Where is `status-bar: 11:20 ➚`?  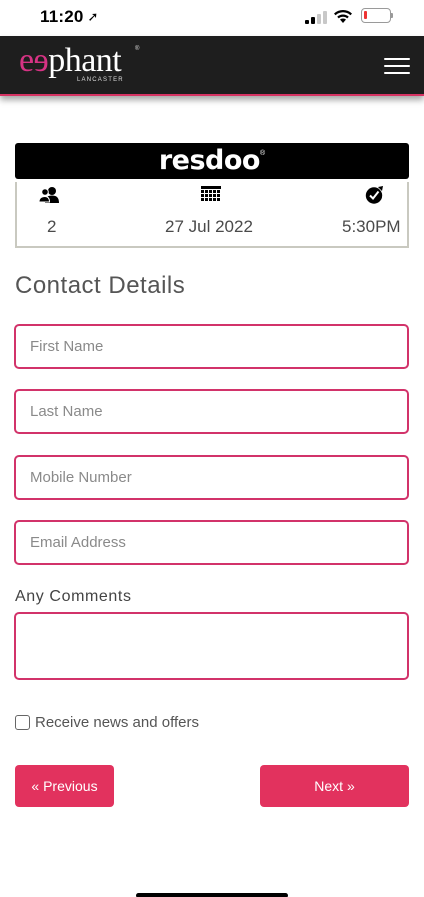 status-bar: 11:20 ➚ is located at coordinates (212, 18).